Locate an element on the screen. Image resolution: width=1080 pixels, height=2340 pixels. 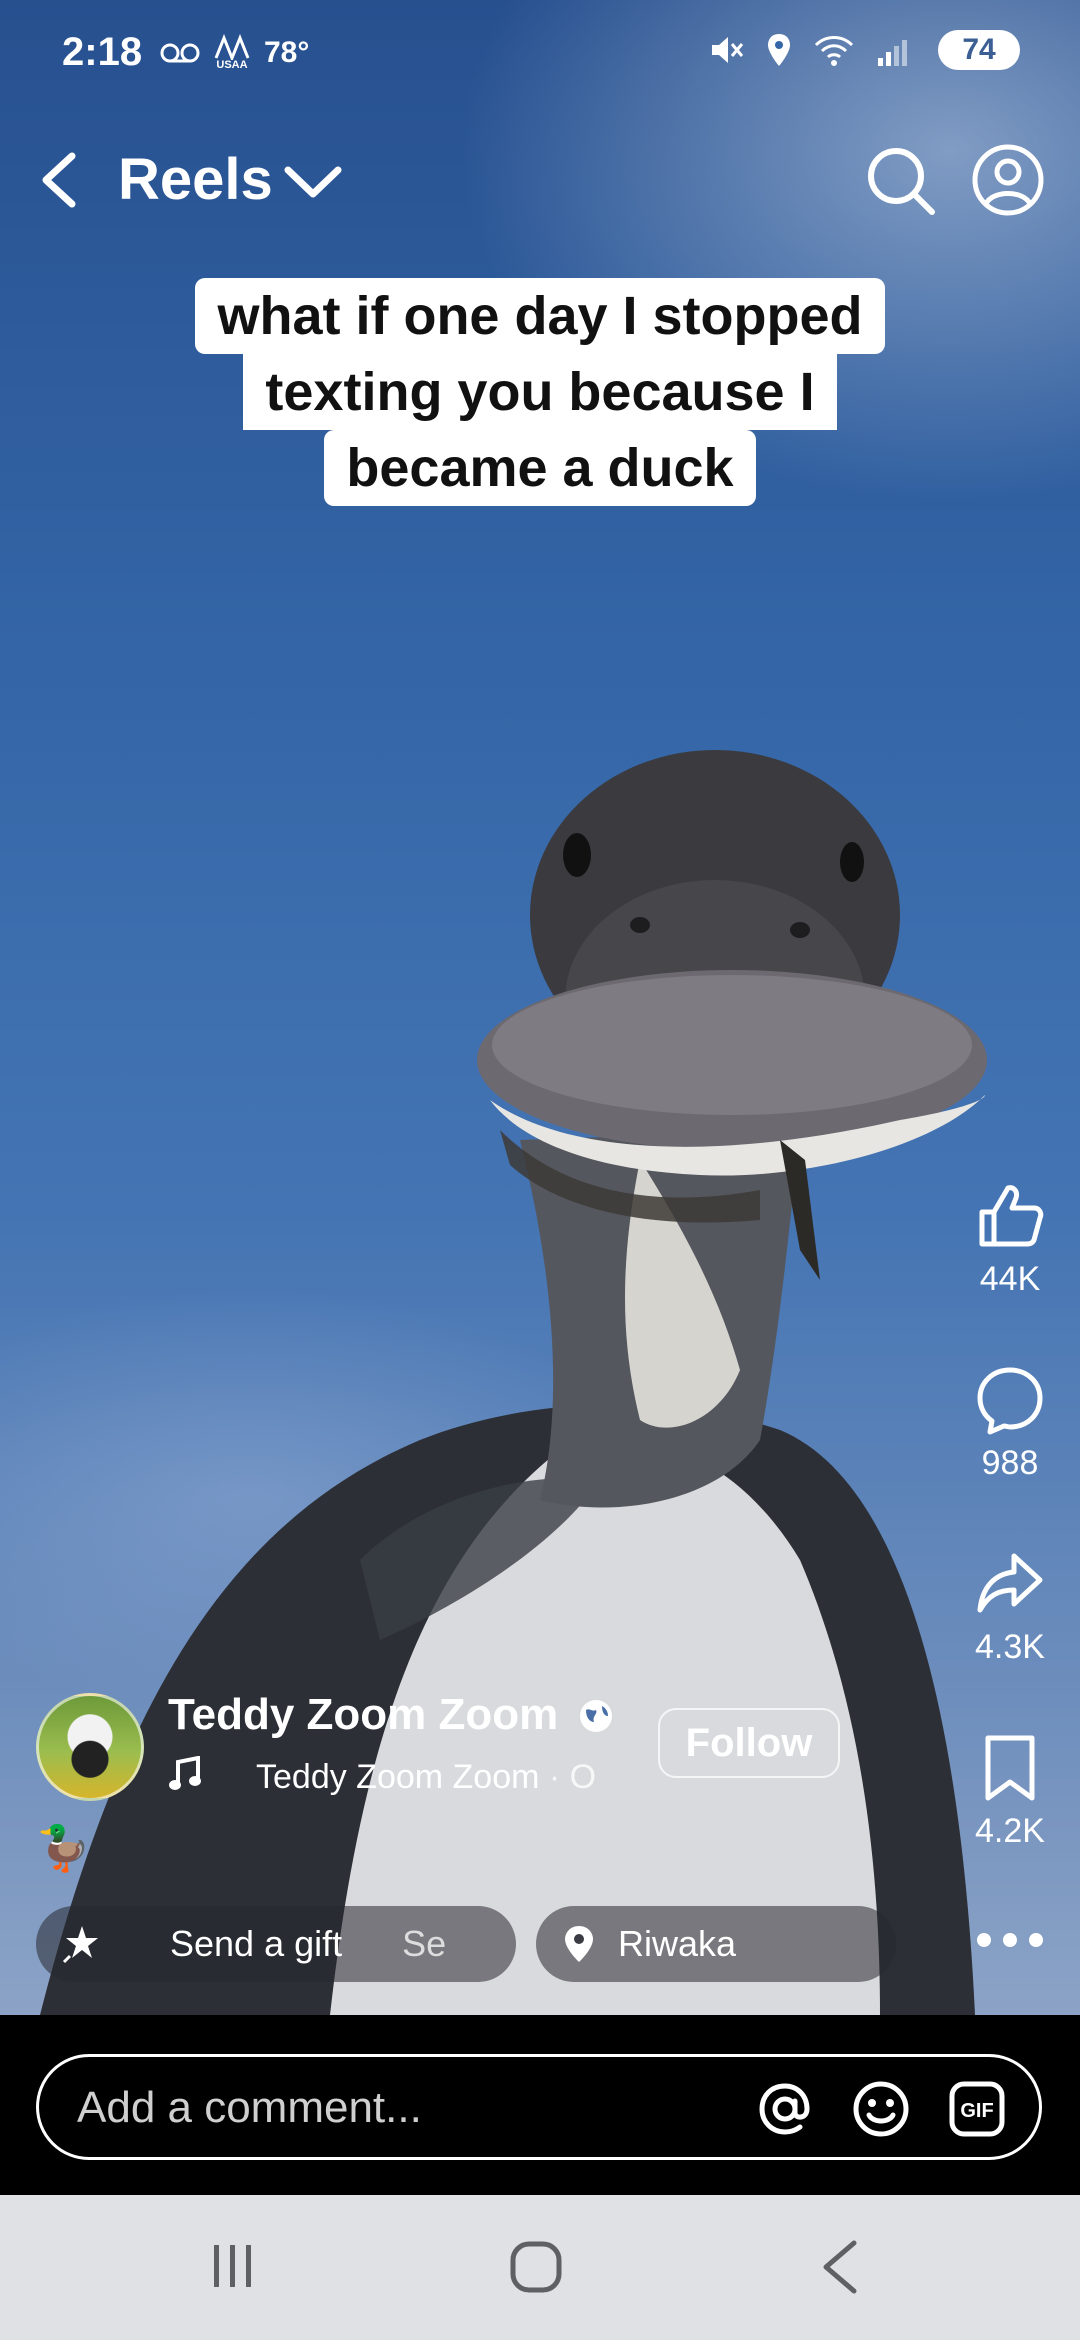
battery-level: 74 is located at coordinates (979, 49).